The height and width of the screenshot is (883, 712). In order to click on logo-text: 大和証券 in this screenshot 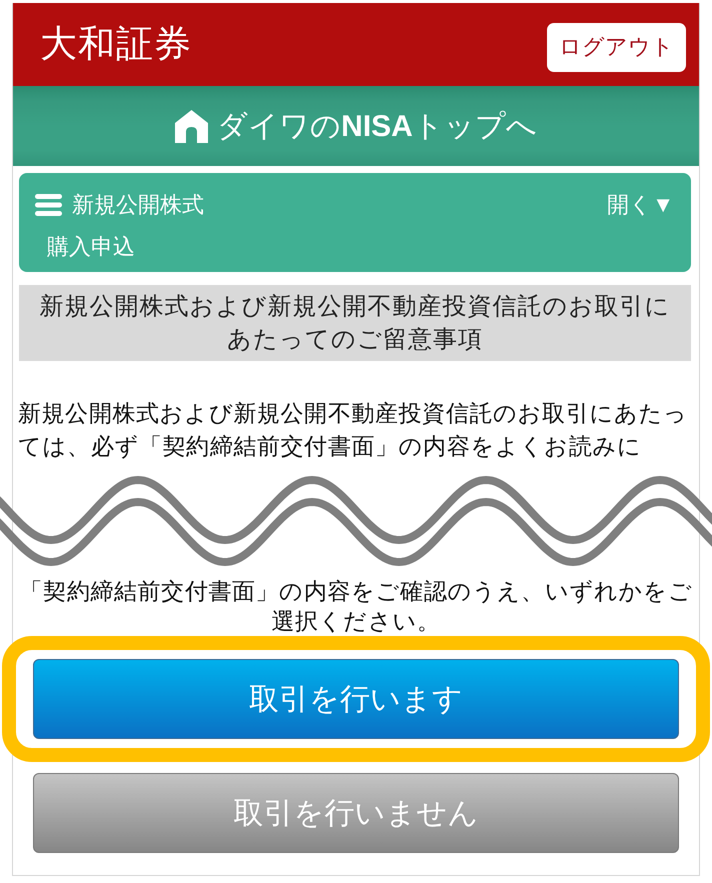, I will do `click(116, 44)`.